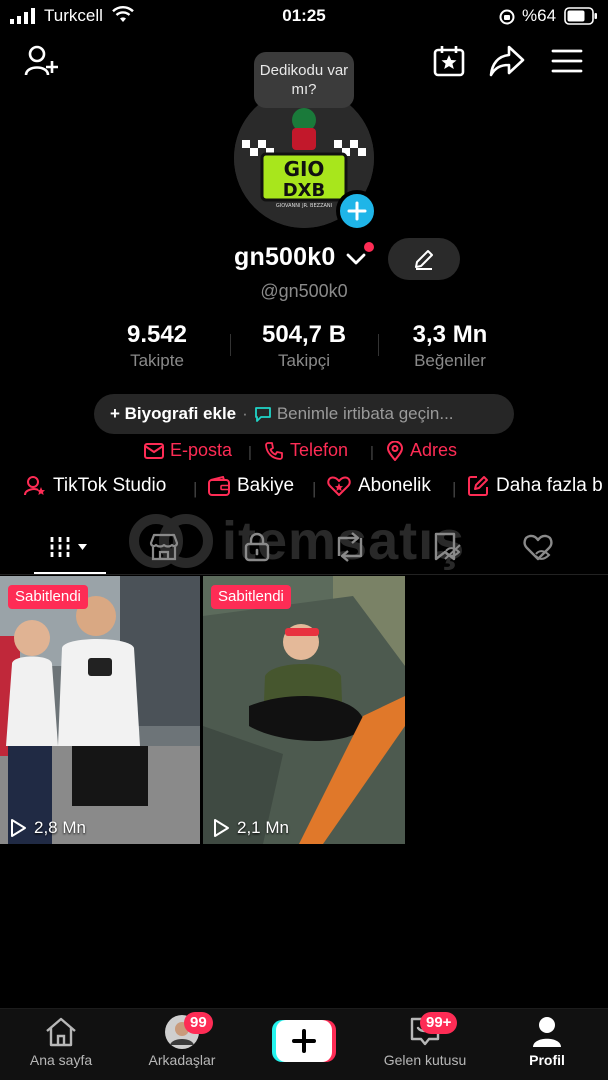  I want to click on location-pin-icon, so click(395, 450).